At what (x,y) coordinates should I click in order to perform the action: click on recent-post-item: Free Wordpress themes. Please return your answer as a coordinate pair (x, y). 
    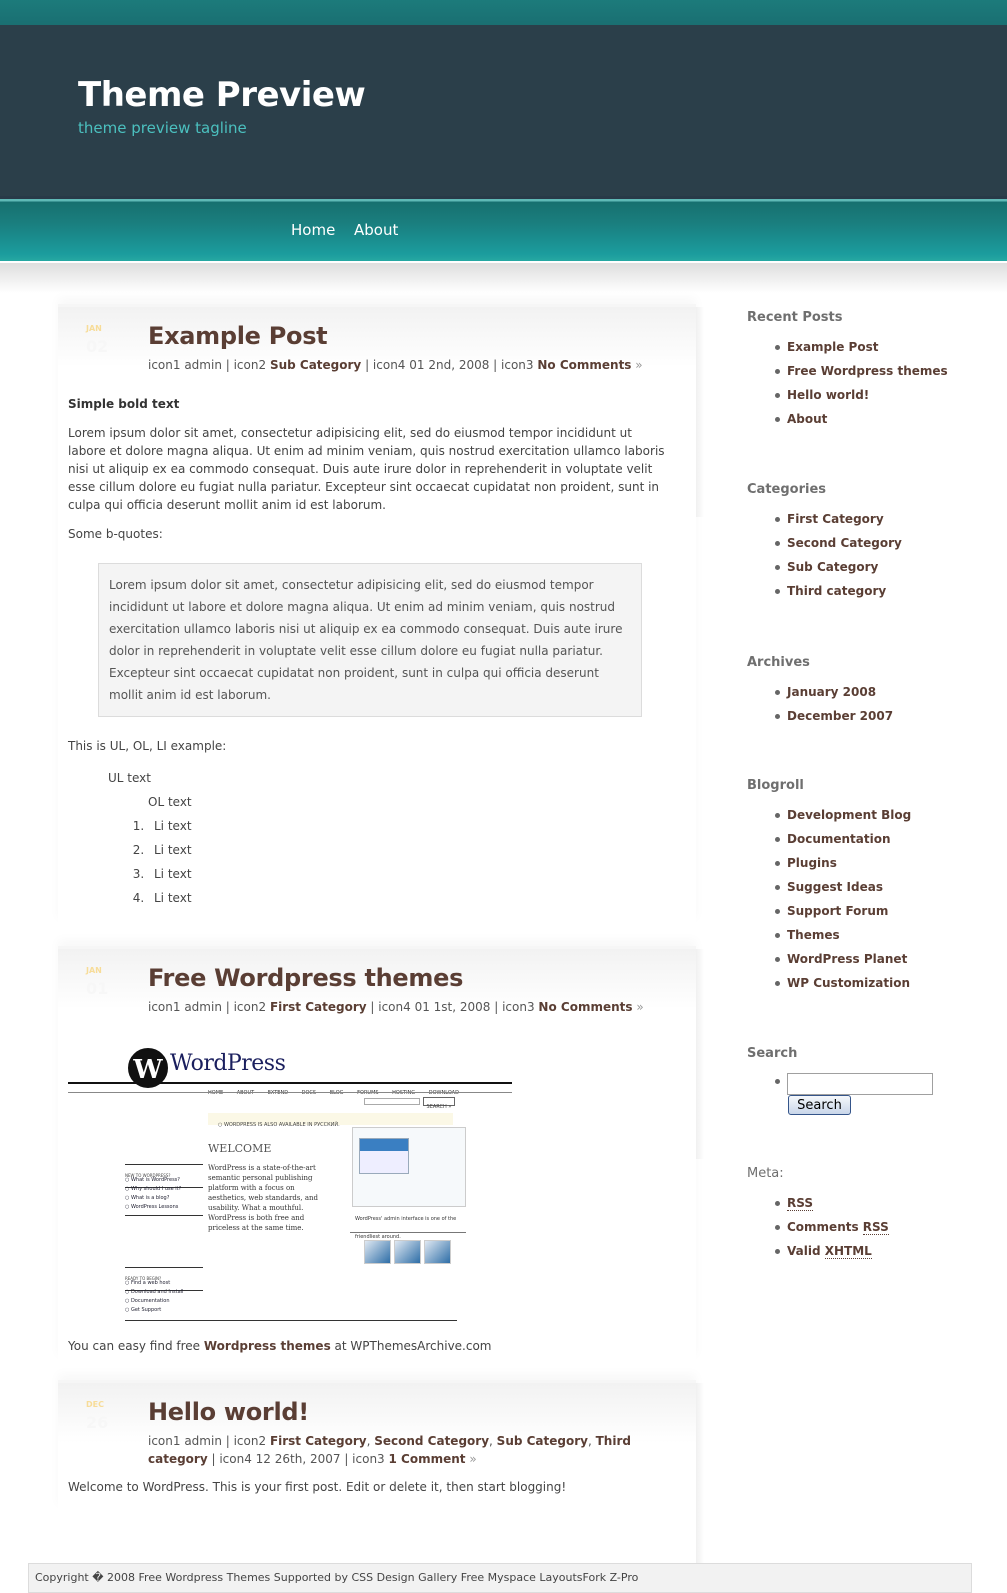
    Looking at the image, I should click on (881, 371).